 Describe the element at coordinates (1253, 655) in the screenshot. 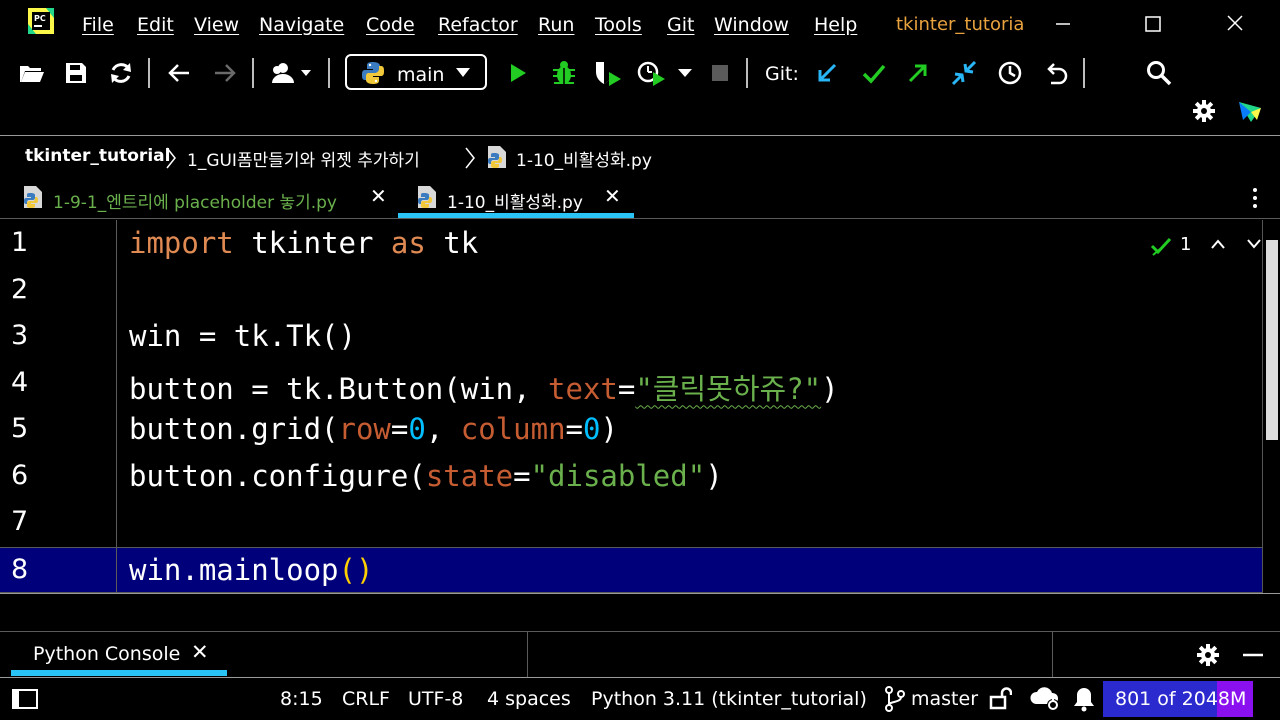

I see `hide-panel-icon` at that location.